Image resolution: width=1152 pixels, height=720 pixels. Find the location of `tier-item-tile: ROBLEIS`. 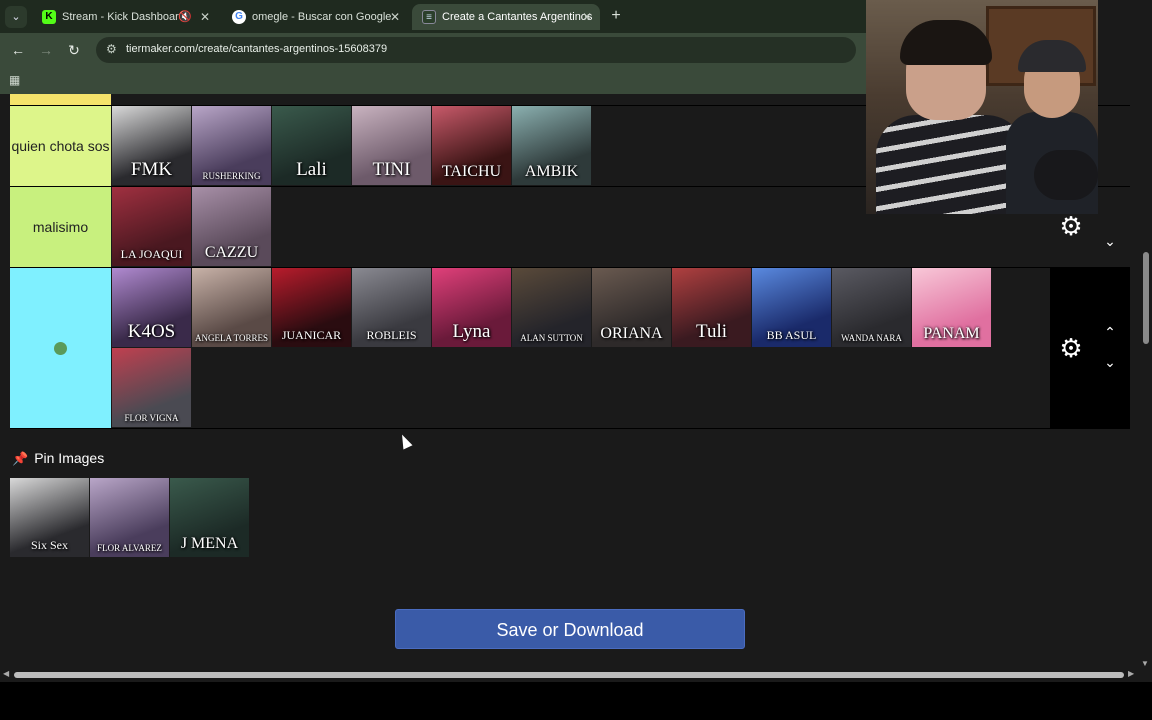

tier-item-tile: ROBLEIS is located at coordinates (391, 307).